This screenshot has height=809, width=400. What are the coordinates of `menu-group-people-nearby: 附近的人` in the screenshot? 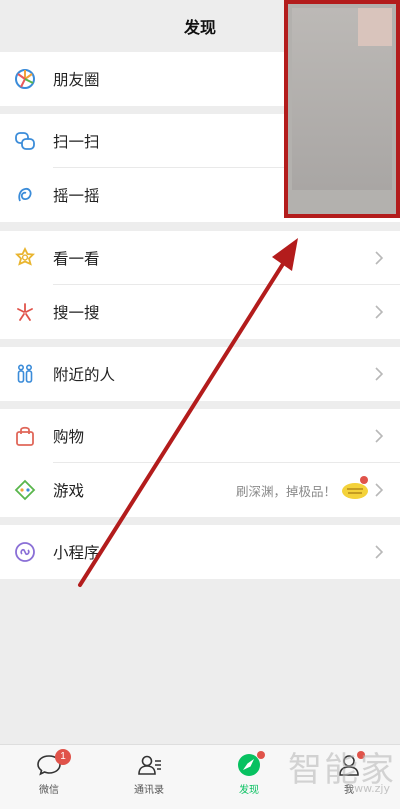 It's located at (200, 374).